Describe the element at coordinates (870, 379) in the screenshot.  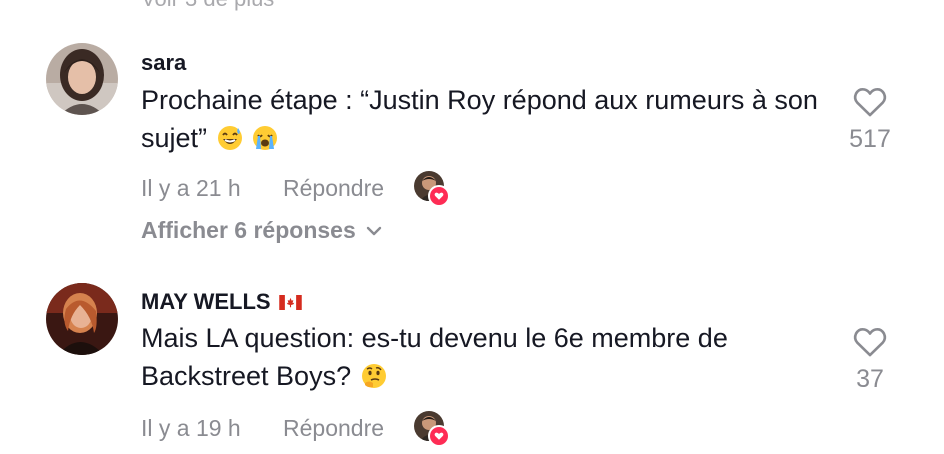
I see `like-count: 37` at that location.